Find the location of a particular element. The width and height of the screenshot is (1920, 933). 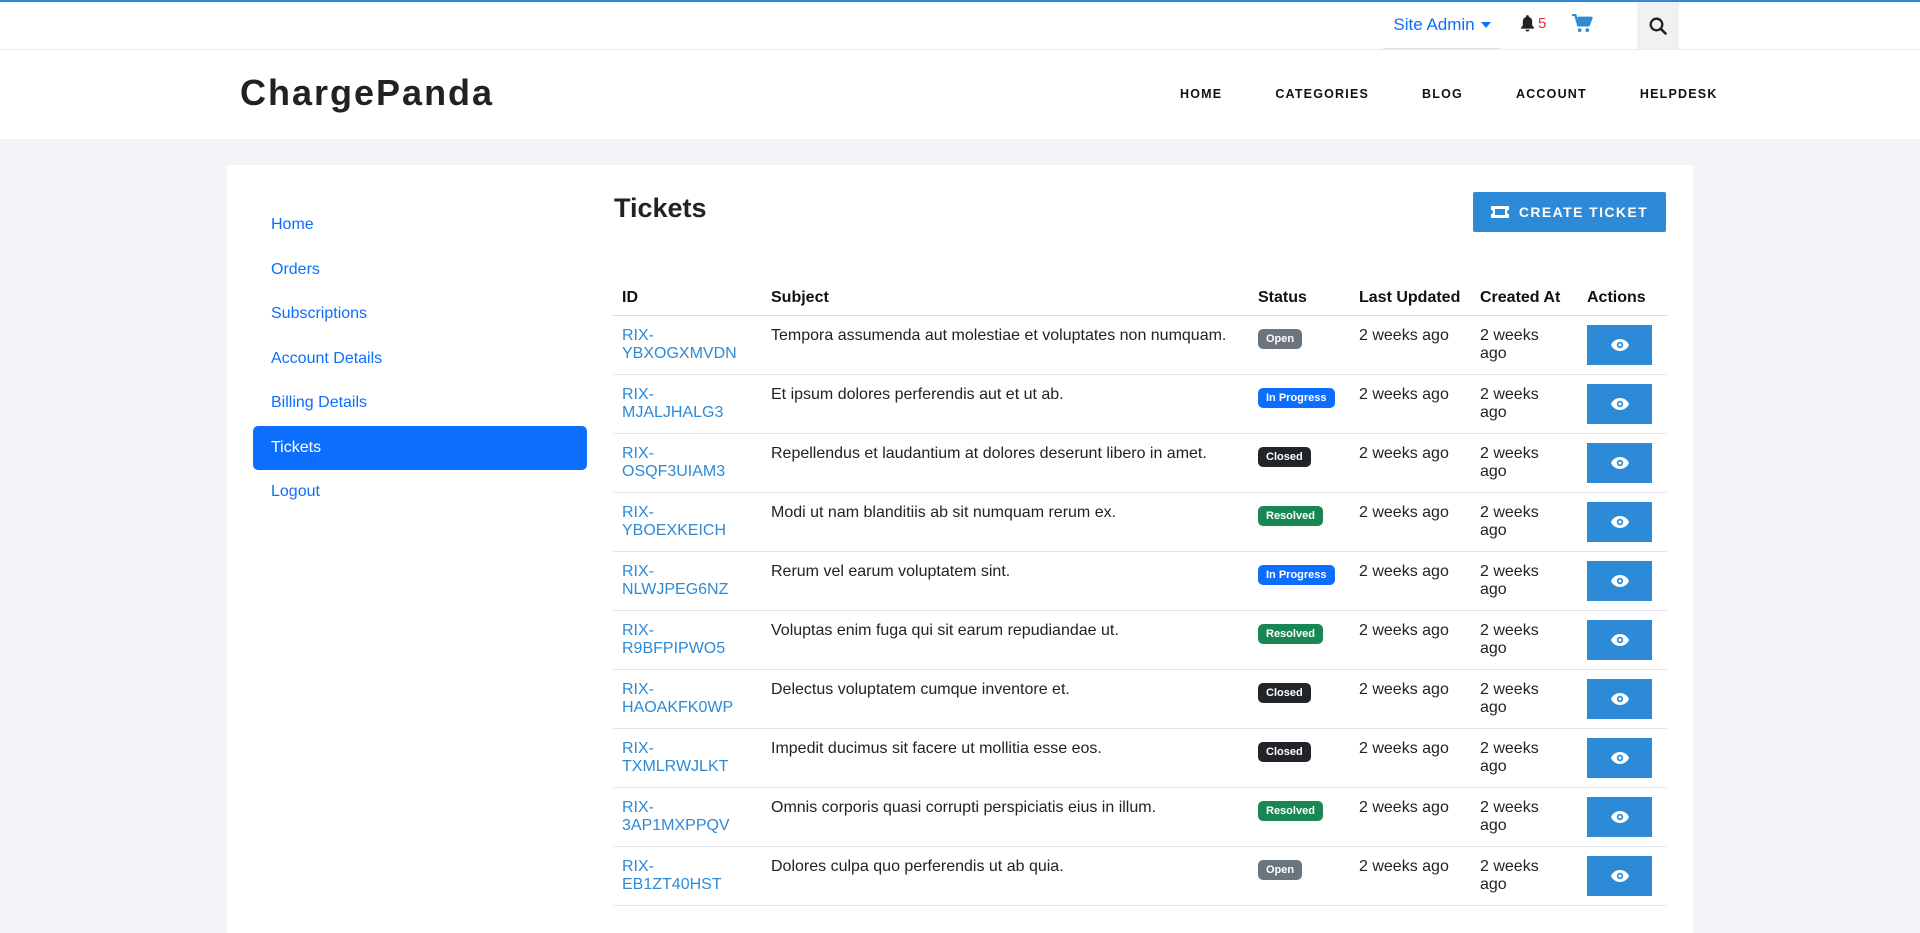

sidebar-item-subscriptions: Subscriptions is located at coordinates (420, 314).